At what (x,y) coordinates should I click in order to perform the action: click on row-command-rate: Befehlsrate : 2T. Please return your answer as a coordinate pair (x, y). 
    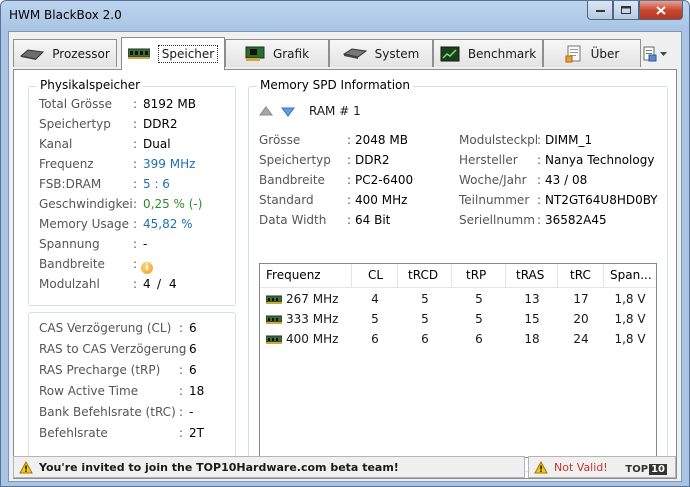
    Looking at the image, I should click on (132, 436).